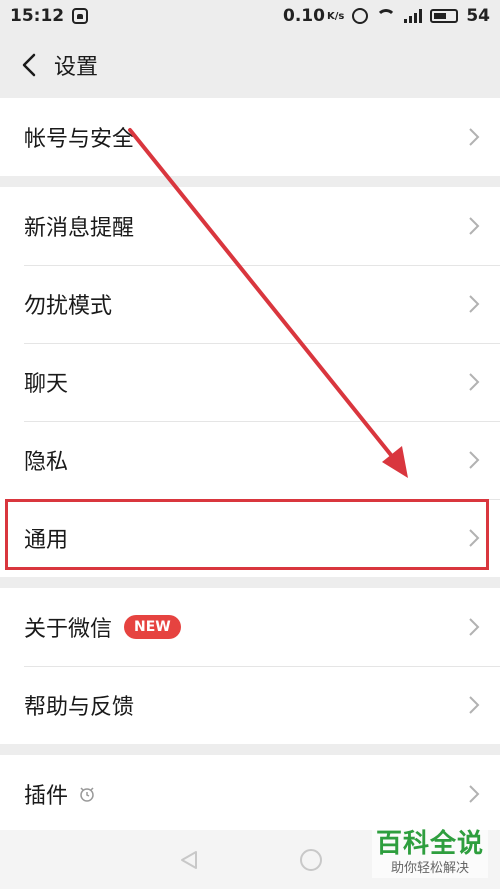  I want to click on header: 设置, so click(250, 65).